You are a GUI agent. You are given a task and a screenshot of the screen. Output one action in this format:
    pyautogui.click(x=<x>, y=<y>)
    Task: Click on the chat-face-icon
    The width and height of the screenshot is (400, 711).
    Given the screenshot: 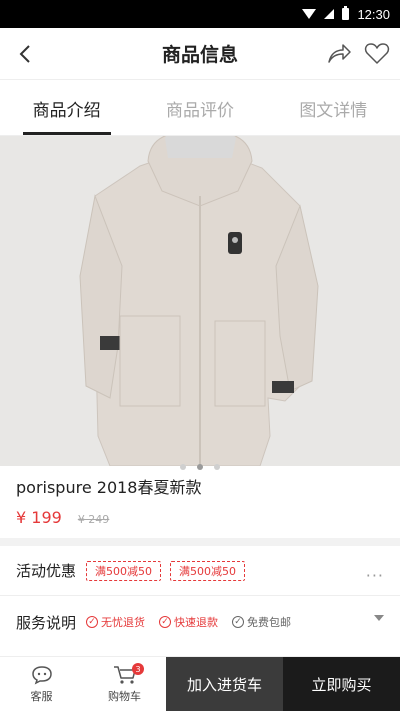 What is the action you would take?
    pyautogui.click(x=41, y=674)
    